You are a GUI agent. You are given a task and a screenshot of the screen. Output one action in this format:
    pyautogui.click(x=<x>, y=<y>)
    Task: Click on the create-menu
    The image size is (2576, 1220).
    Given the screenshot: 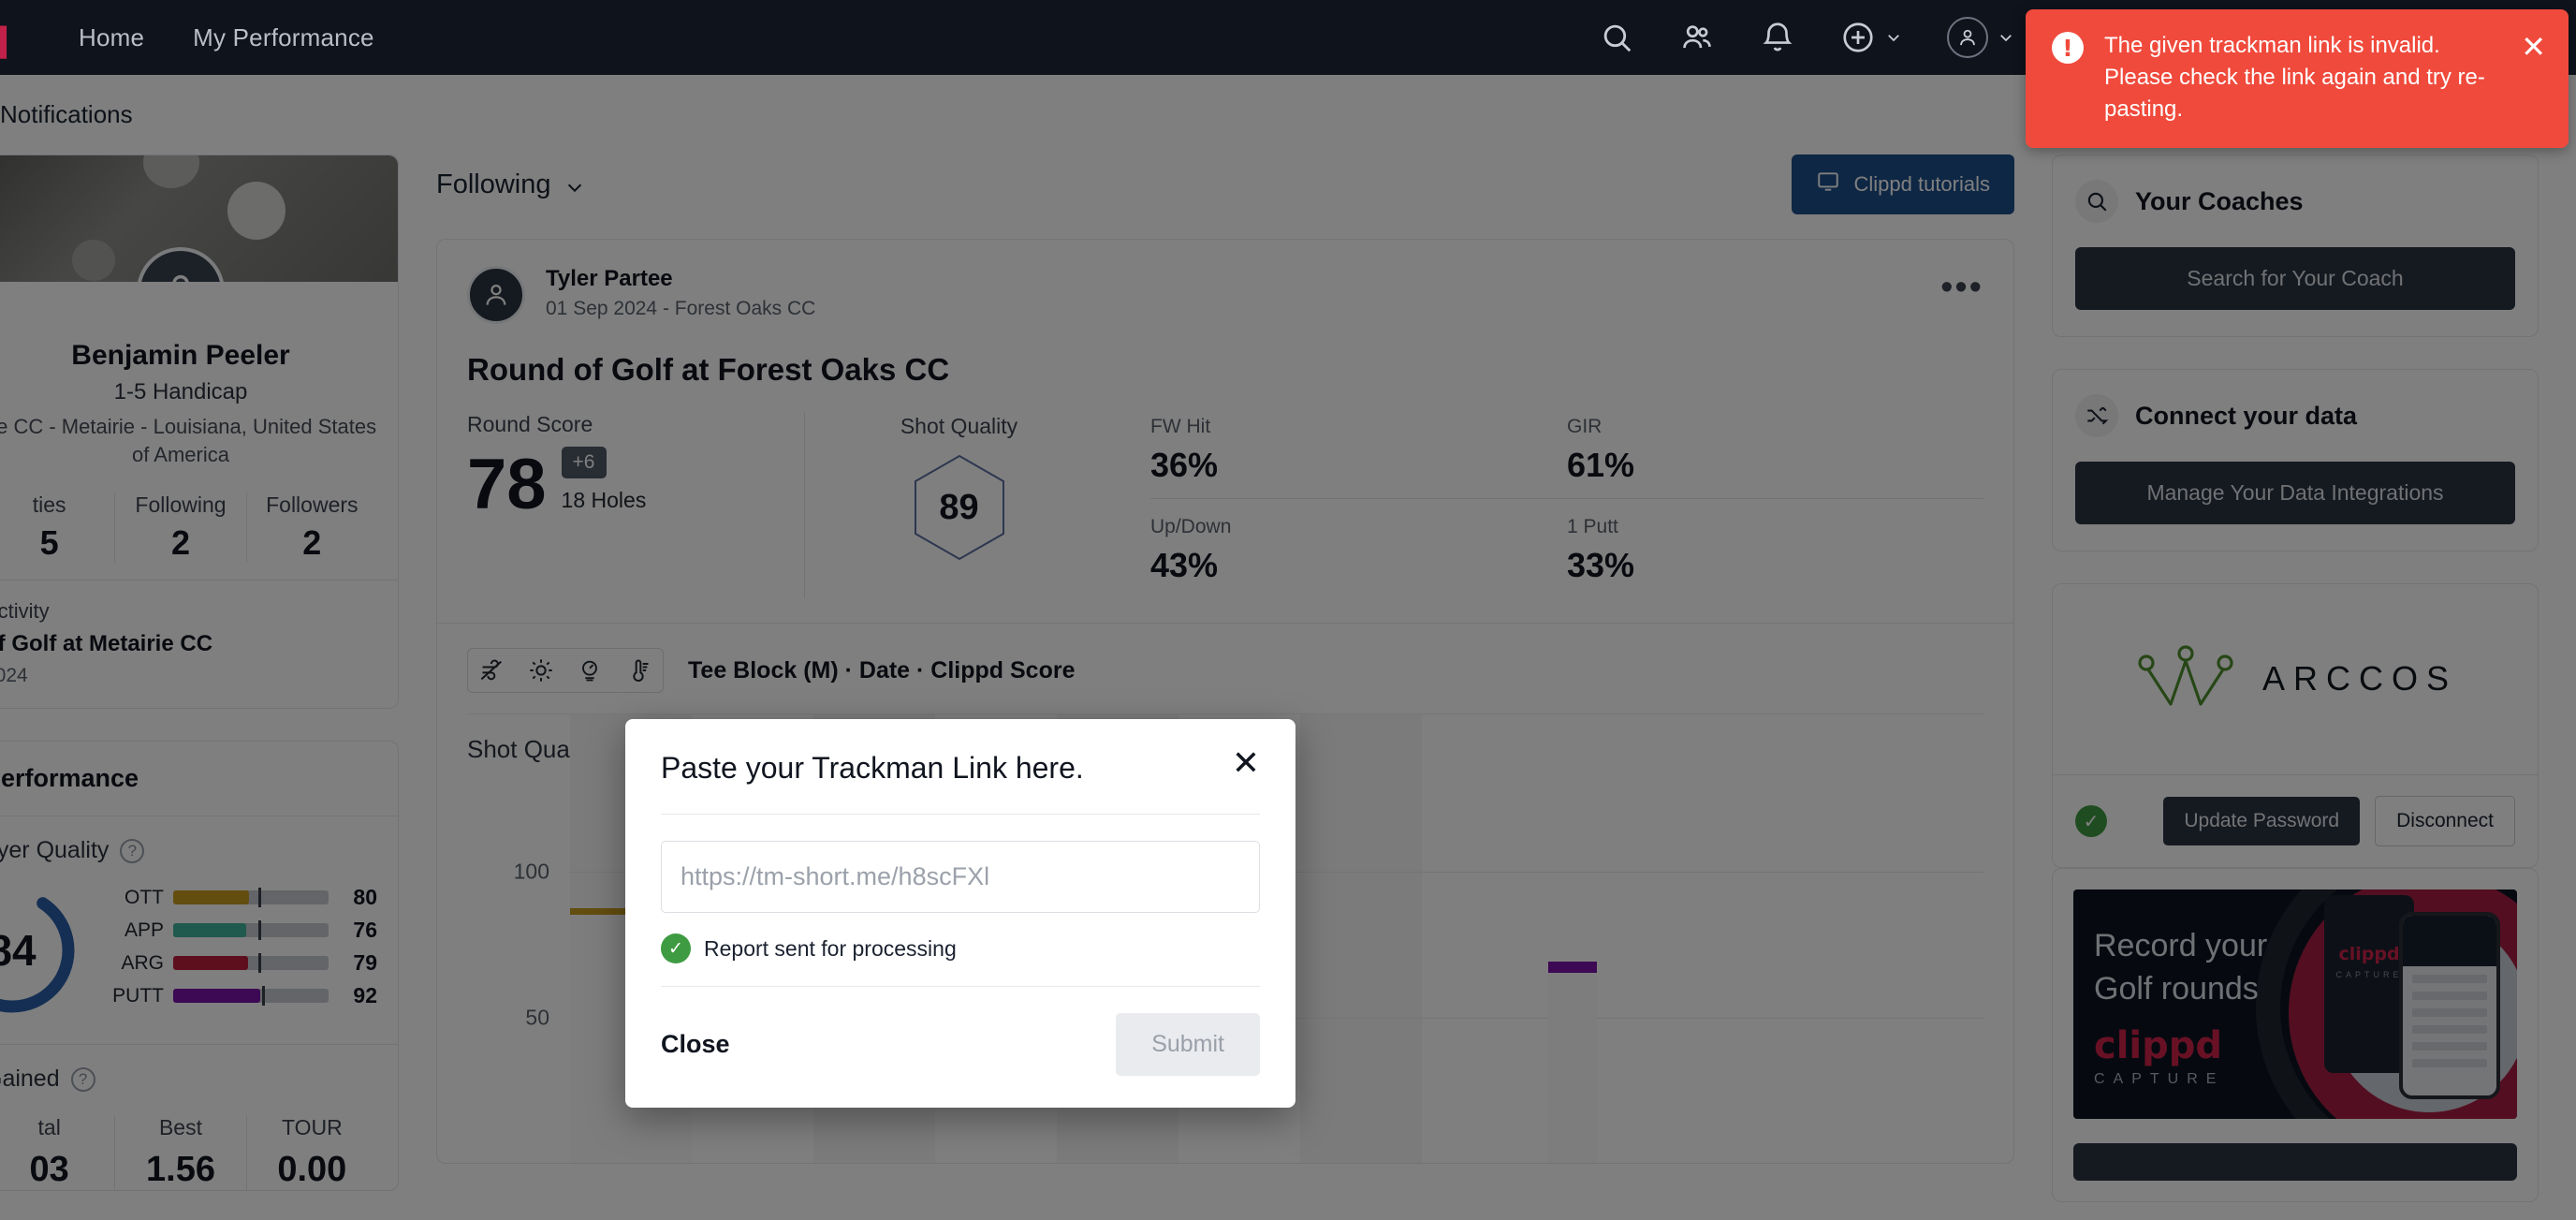 What is the action you would take?
    pyautogui.click(x=1871, y=37)
    